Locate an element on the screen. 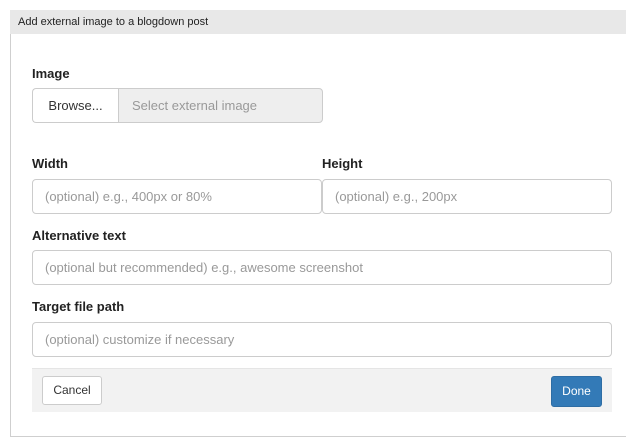  target-path-input is located at coordinates (322, 339).